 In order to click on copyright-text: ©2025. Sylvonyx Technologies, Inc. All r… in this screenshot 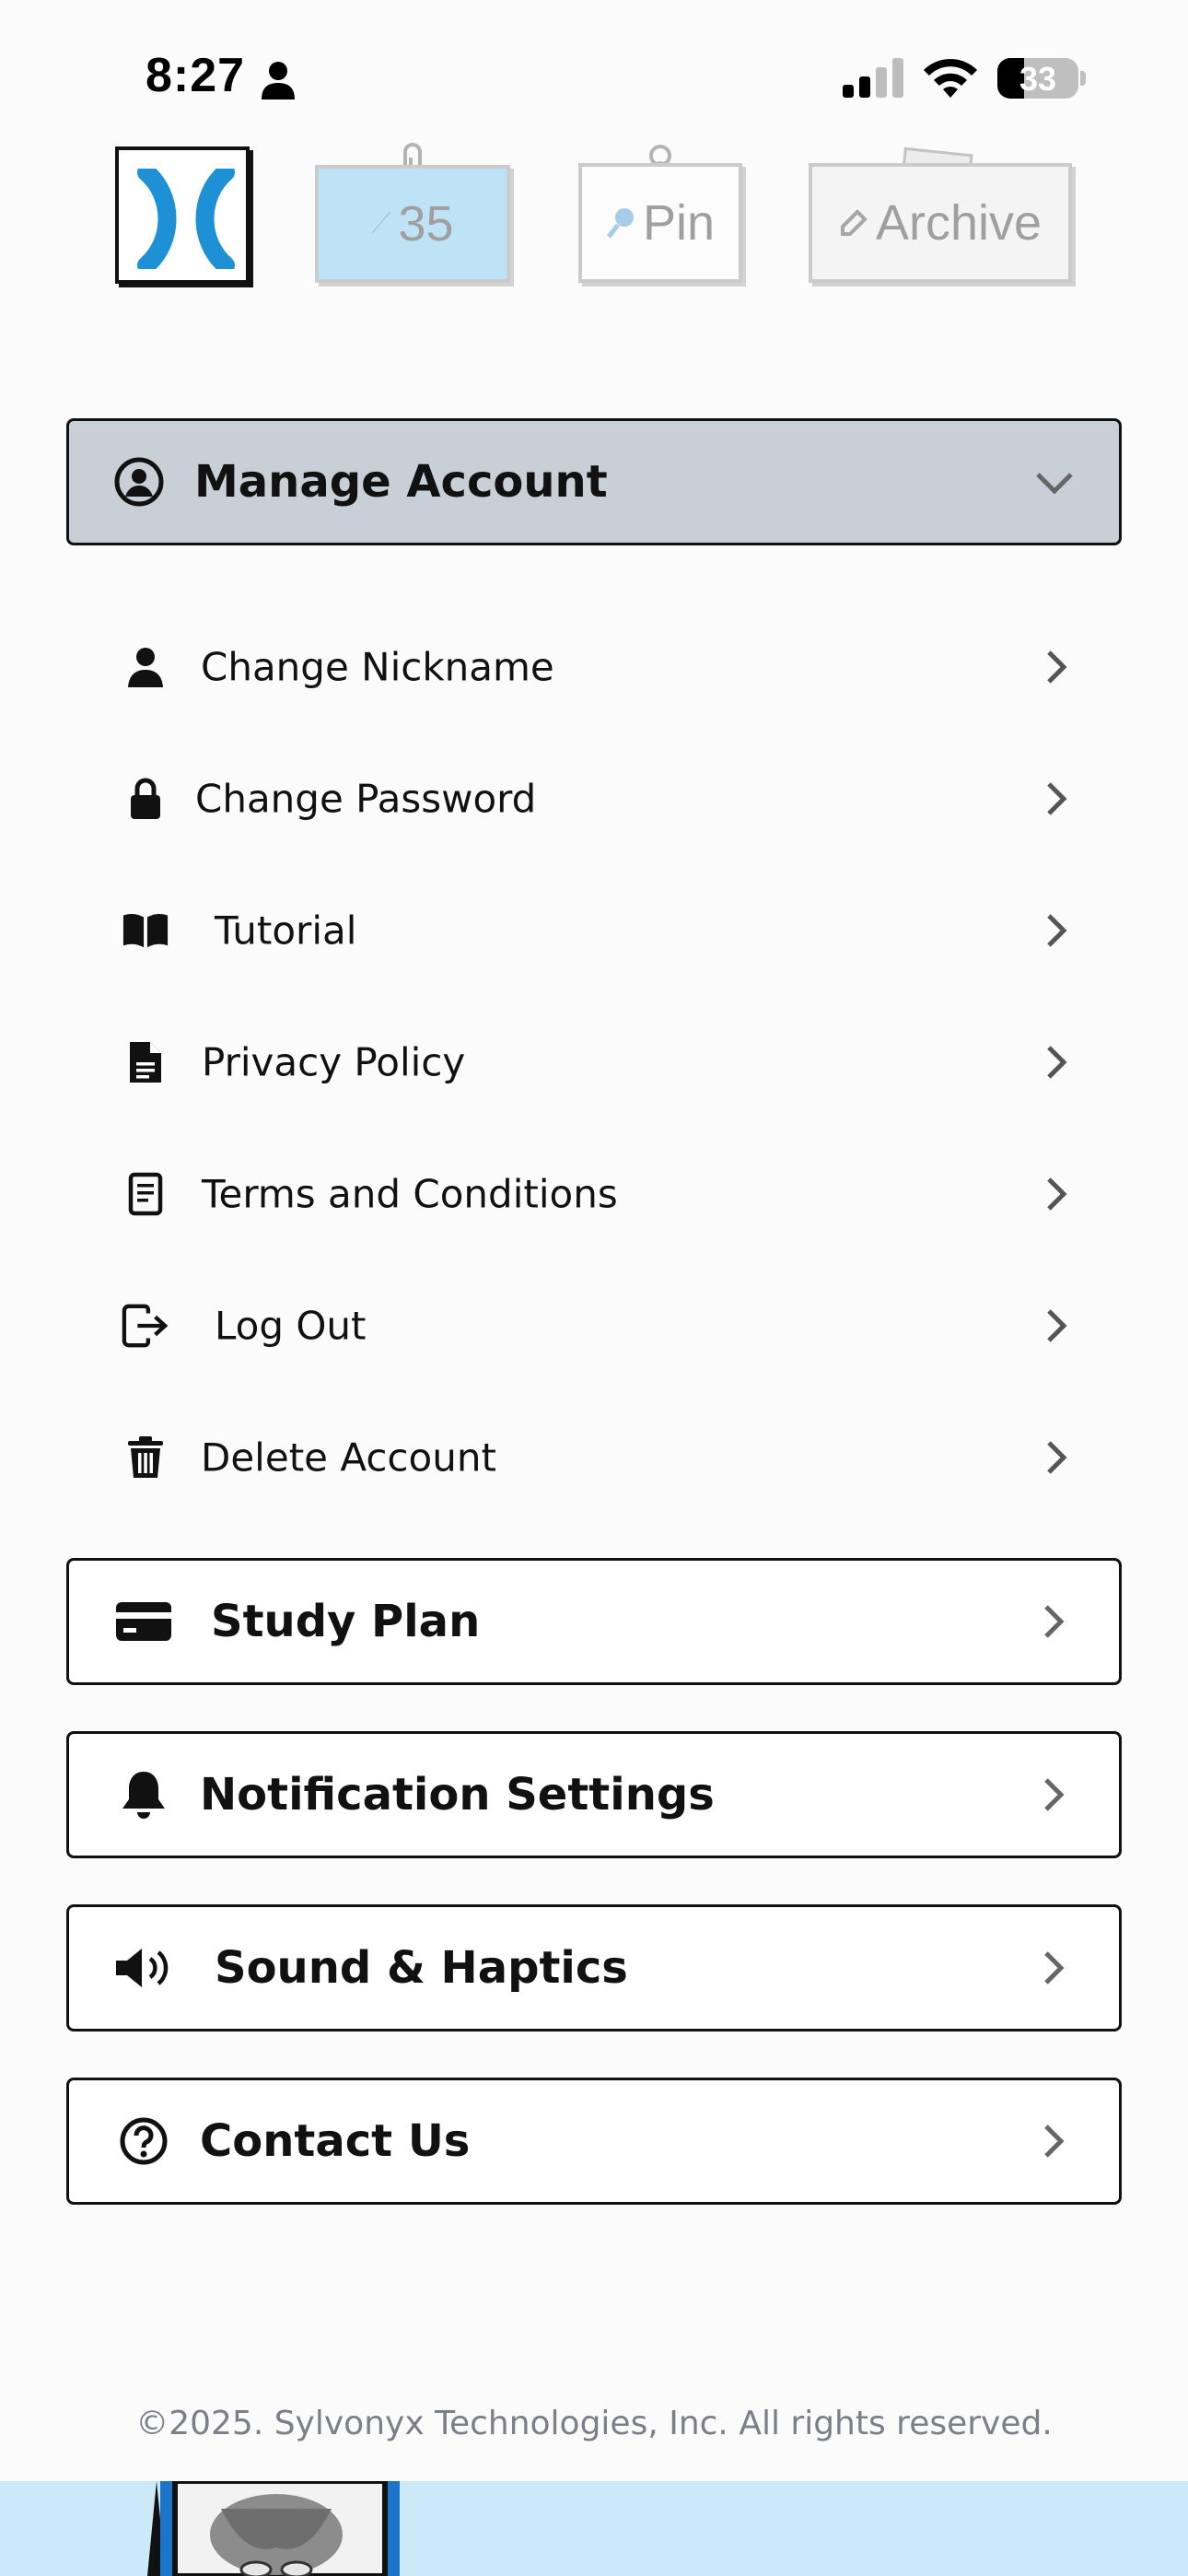, I will do `click(594, 2423)`.